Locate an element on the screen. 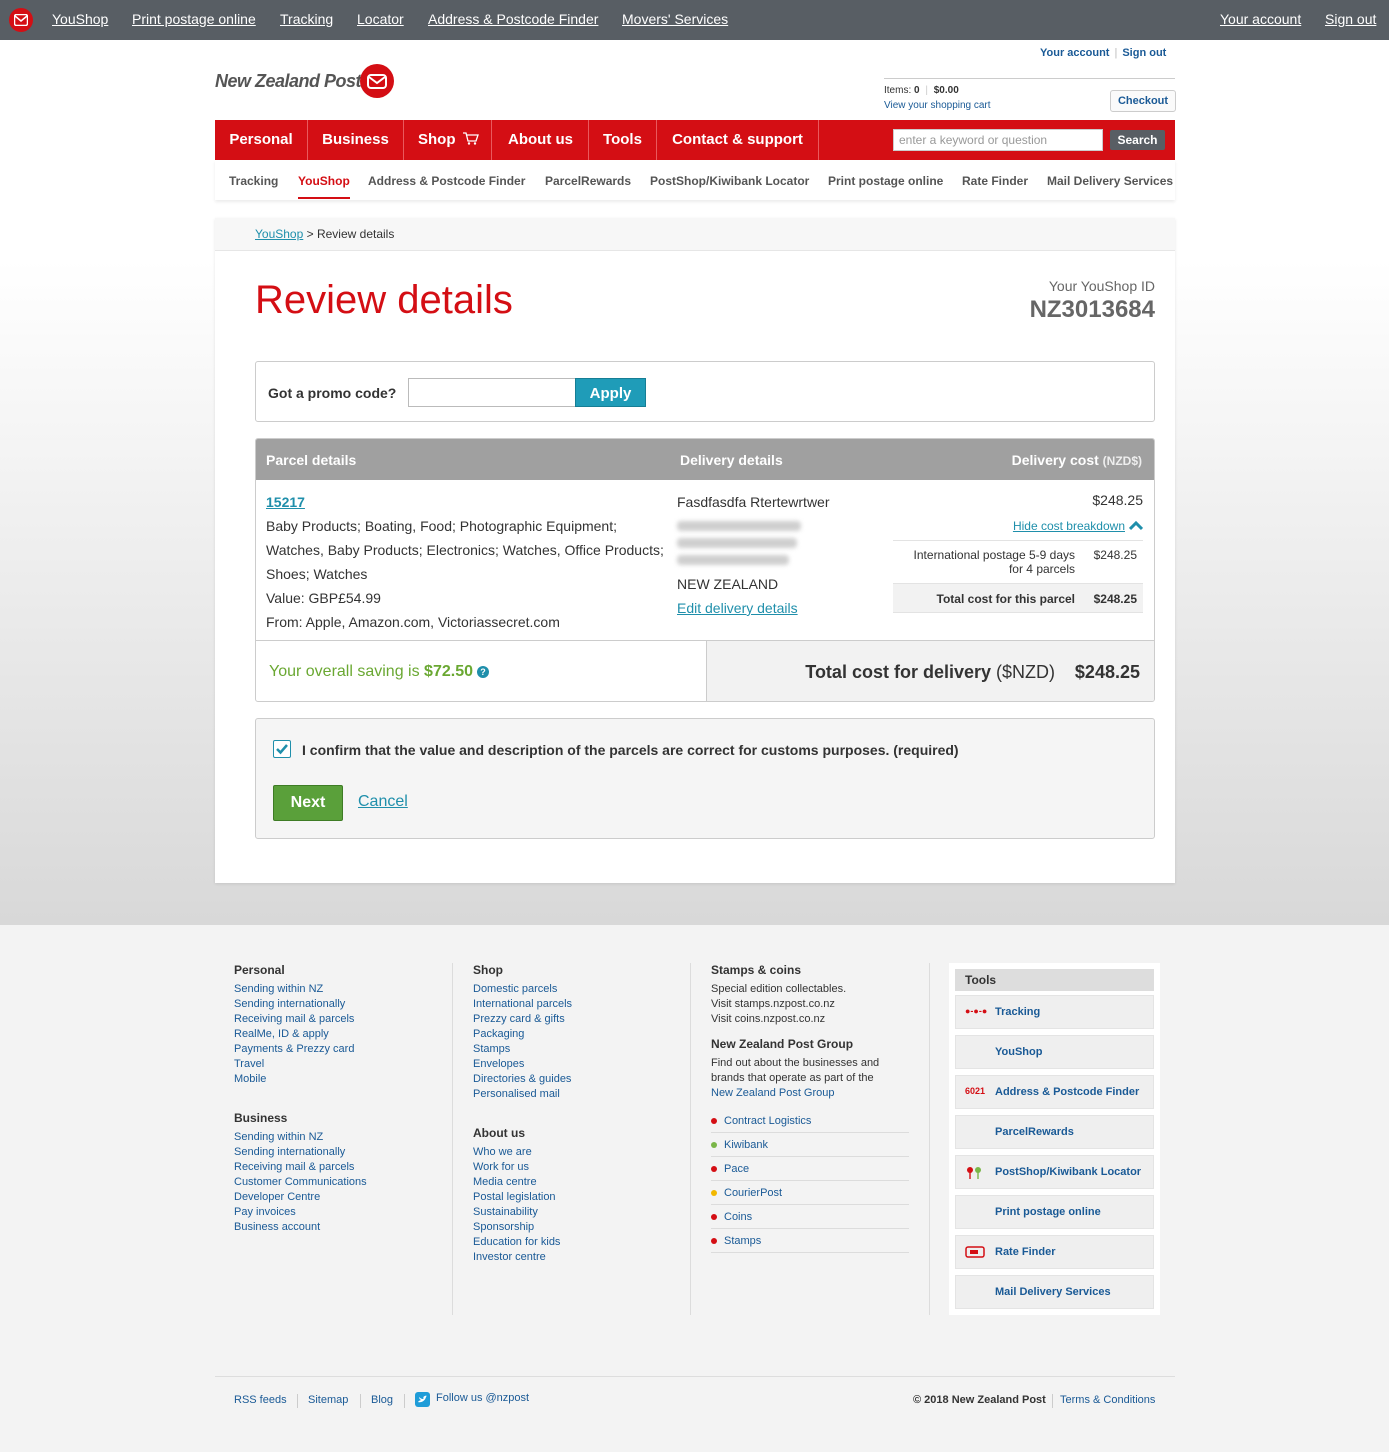 The image size is (1389, 1452). topbar-link-tracking: Tracking is located at coordinates (306, 19).